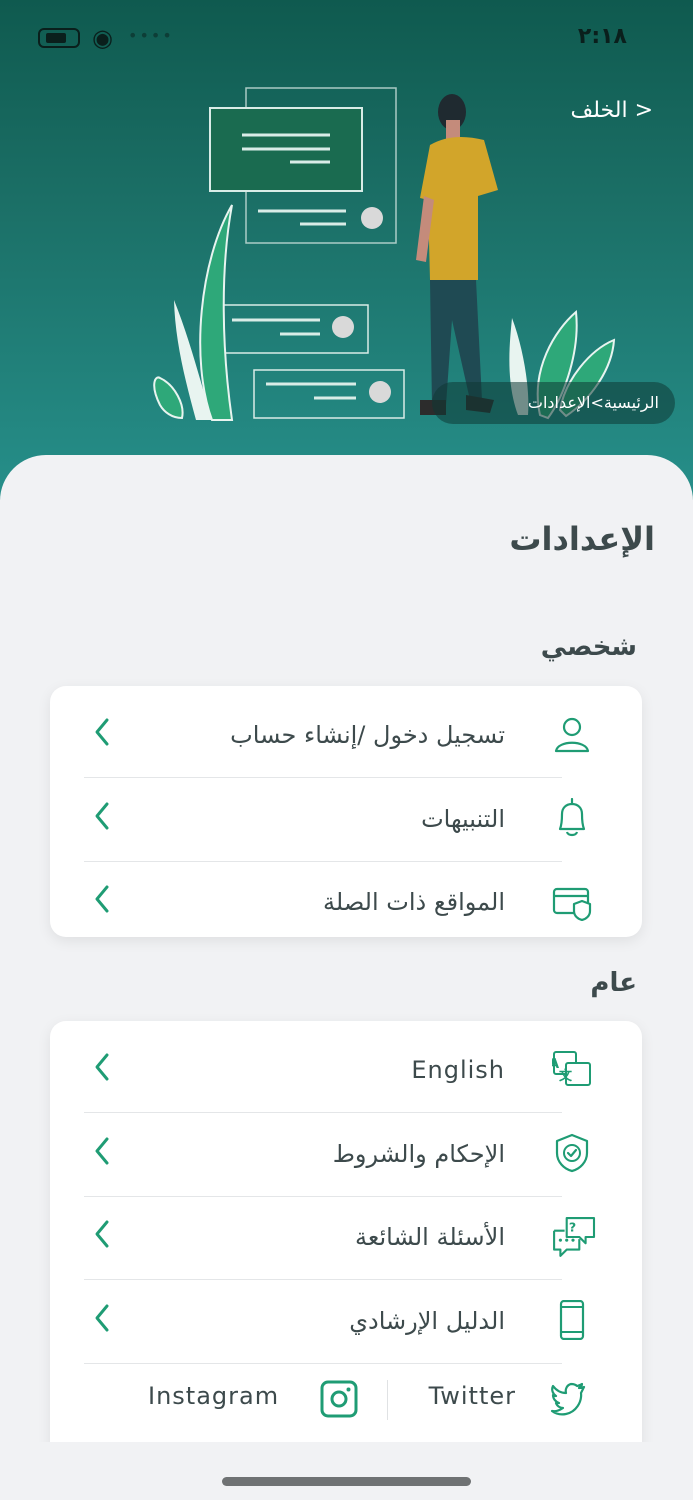 The width and height of the screenshot is (693, 1500). What do you see at coordinates (463, 819) in the screenshot?
I see `settings-item-label: التنبيهات` at bounding box center [463, 819].